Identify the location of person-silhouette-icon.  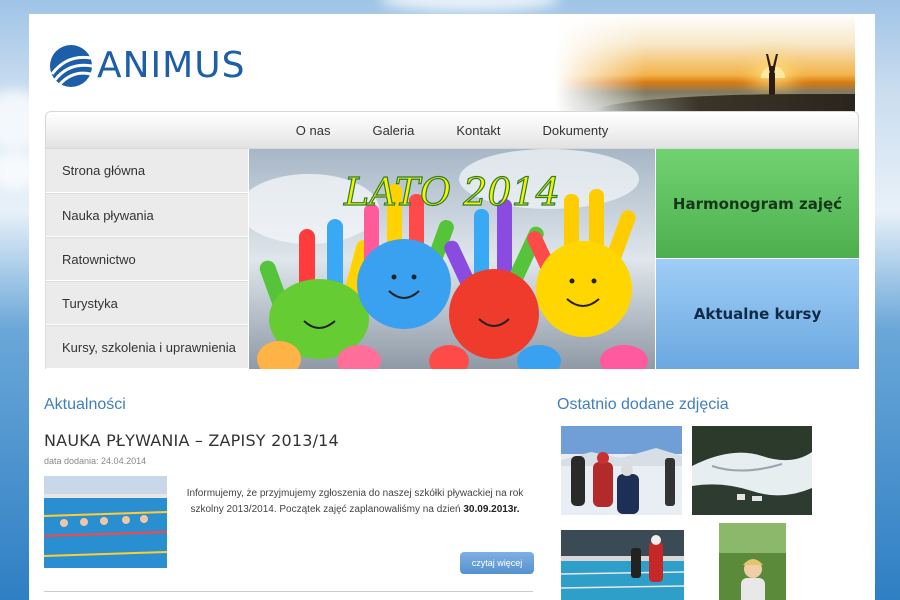
(772, 76).